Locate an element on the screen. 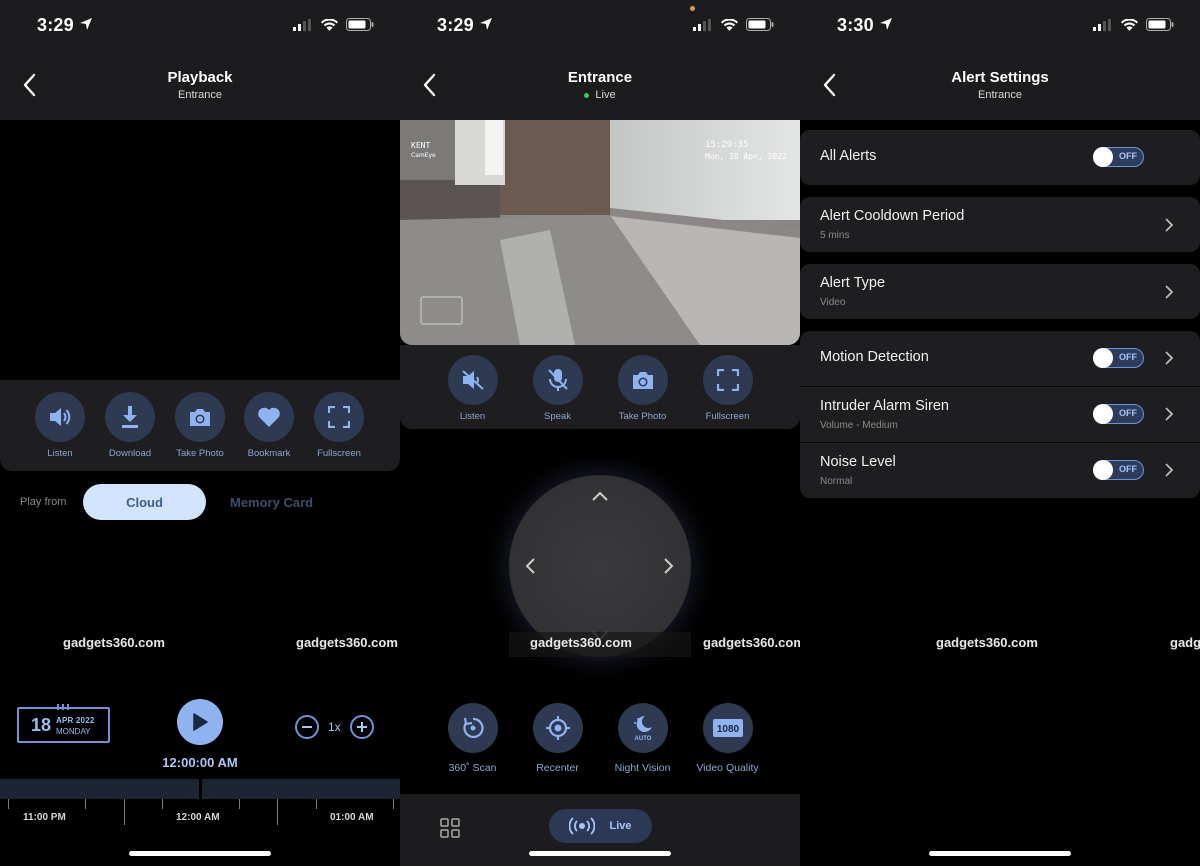  rotate-icon is located at coordinates (473, 728).